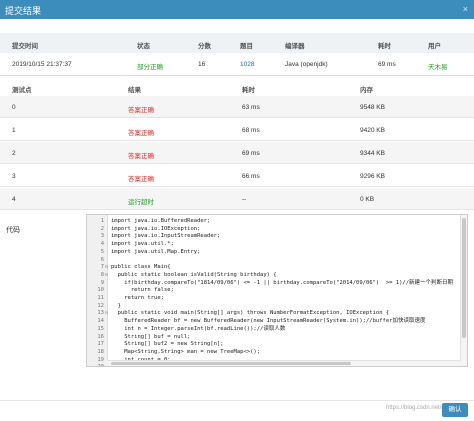 The height and width of the screenshot is (421, 474). I want to click on testcase-memory: 0 KB, so click(367, 199).